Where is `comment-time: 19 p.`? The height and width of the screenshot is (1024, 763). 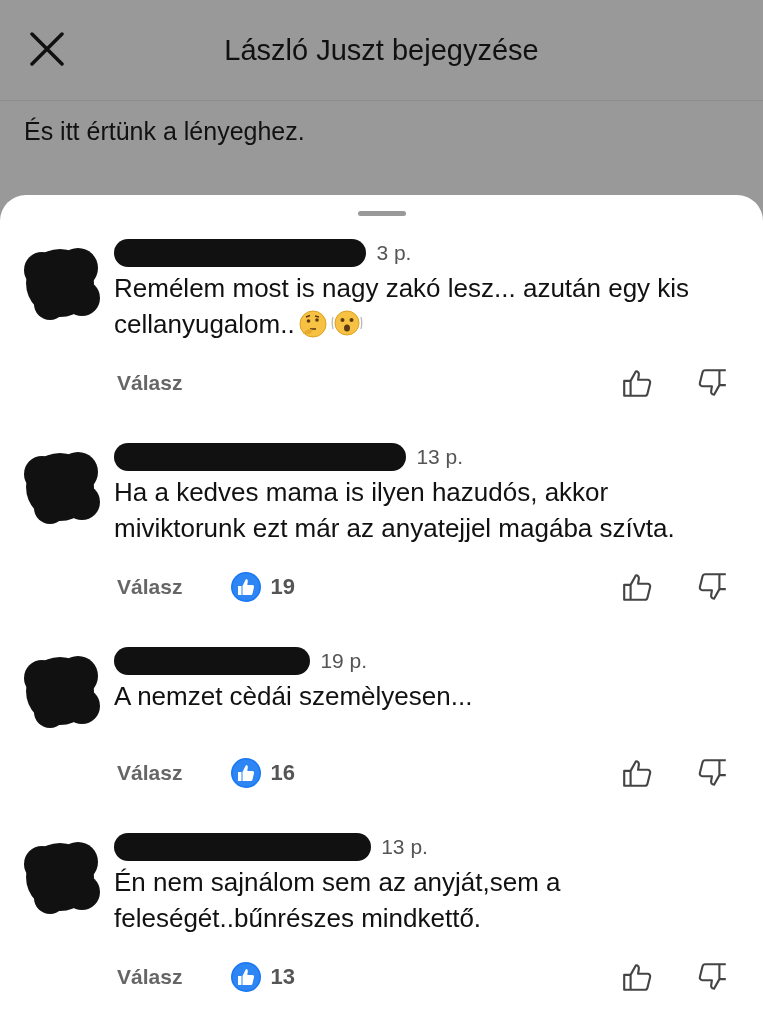 comment-time: 19 p. is located at coordinates (344, 661).